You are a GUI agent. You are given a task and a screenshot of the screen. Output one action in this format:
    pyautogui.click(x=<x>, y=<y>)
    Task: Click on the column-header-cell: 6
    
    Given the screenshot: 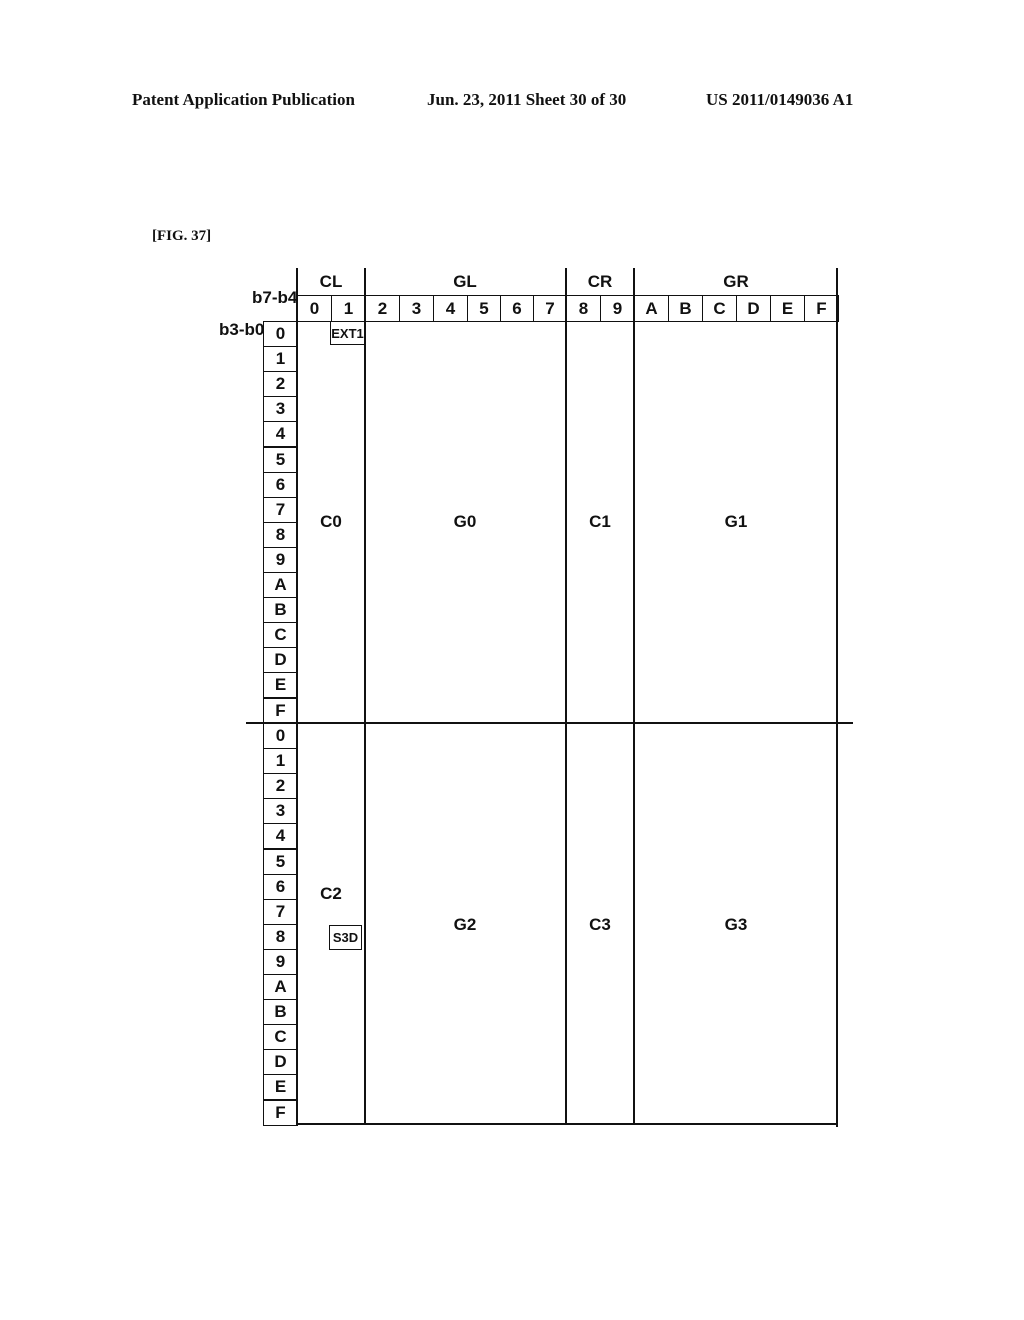 What is the action you would take?
    pyautogui.click(x=517, y=308)
    